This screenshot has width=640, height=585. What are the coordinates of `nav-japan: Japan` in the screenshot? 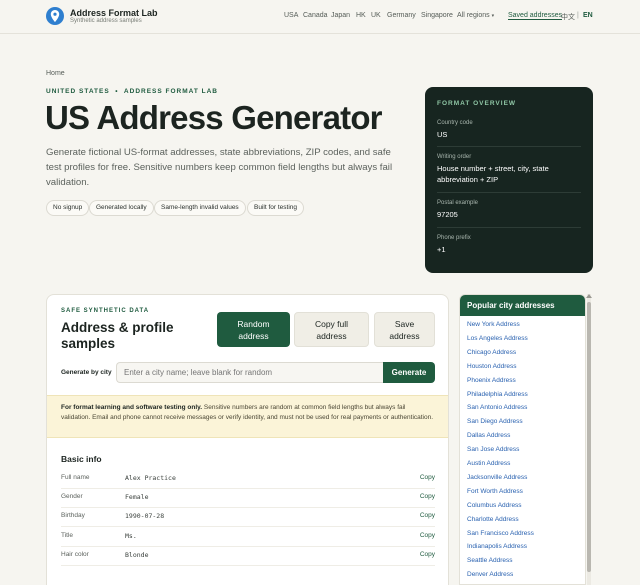 It's located at (340, 15).